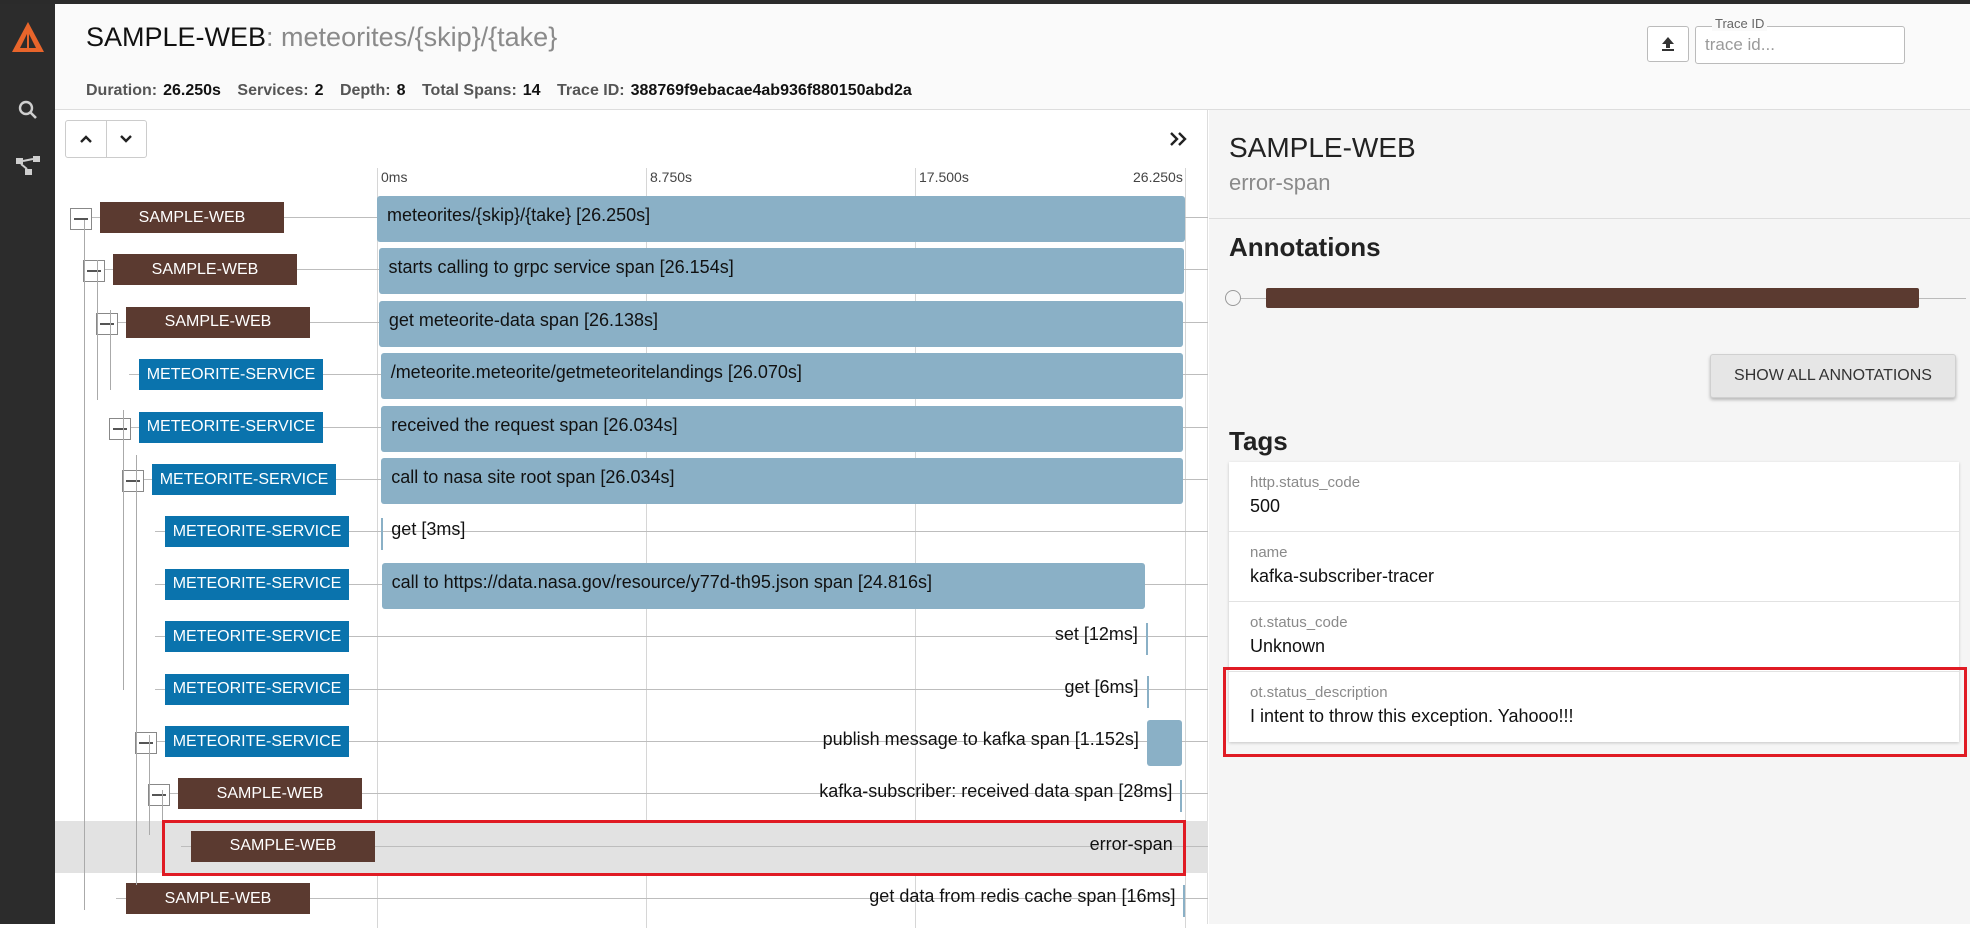 The width and height of the screenshot is (1970, 928). What do you see at coordinates (1595, 712) in the screenshot?
I see `tag-highlight-box` at bounding box center [1595, 712].